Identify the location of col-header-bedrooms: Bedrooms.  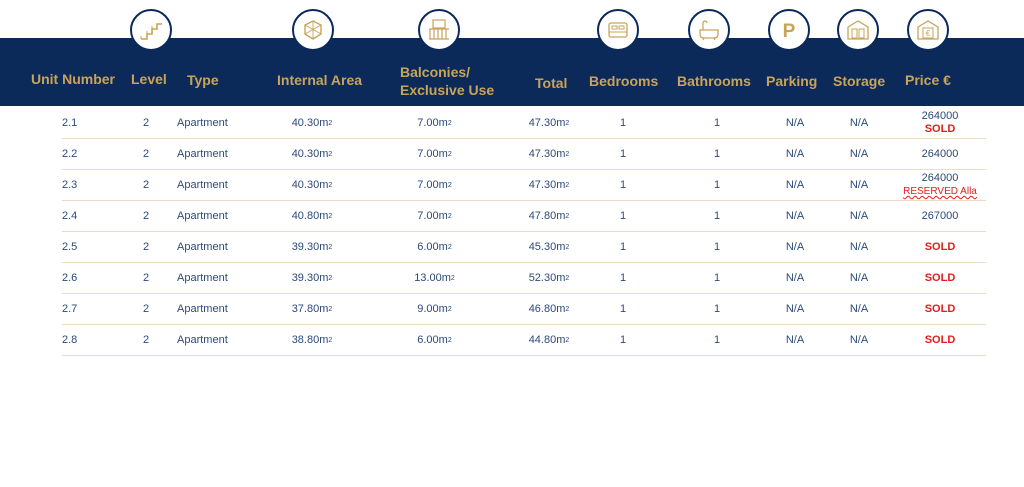
(624, 81).